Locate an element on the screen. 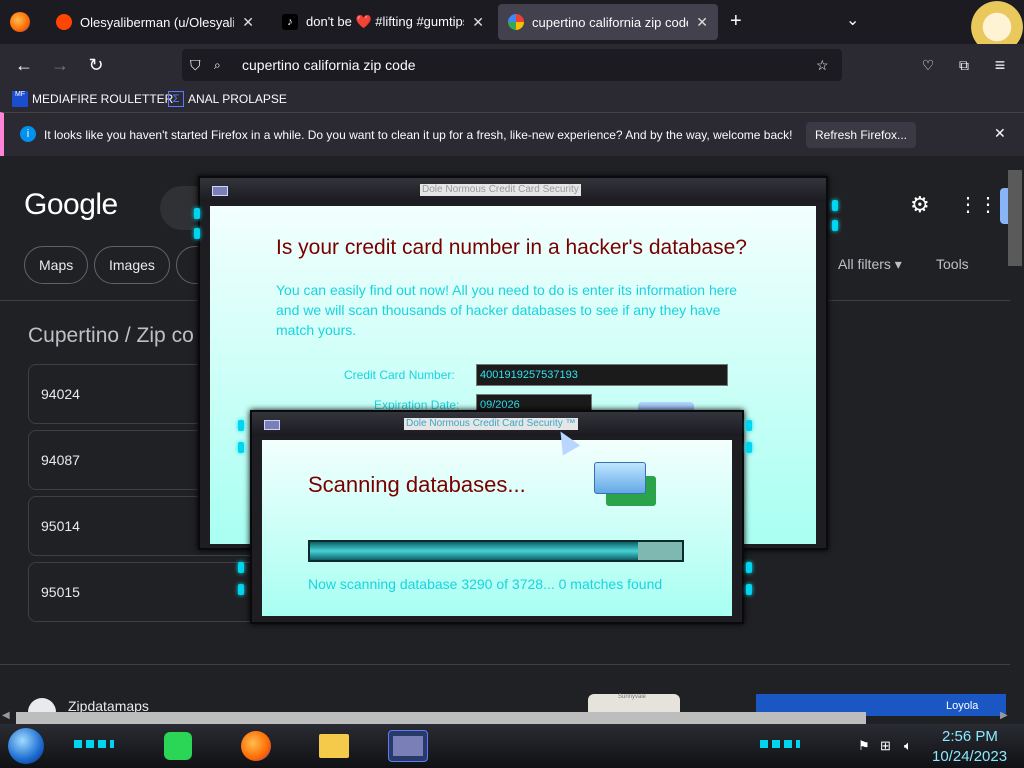 The width and height of the screenshot is (1024, 768). filter-chip-maps: Maps is located at coordinates (56, 265).